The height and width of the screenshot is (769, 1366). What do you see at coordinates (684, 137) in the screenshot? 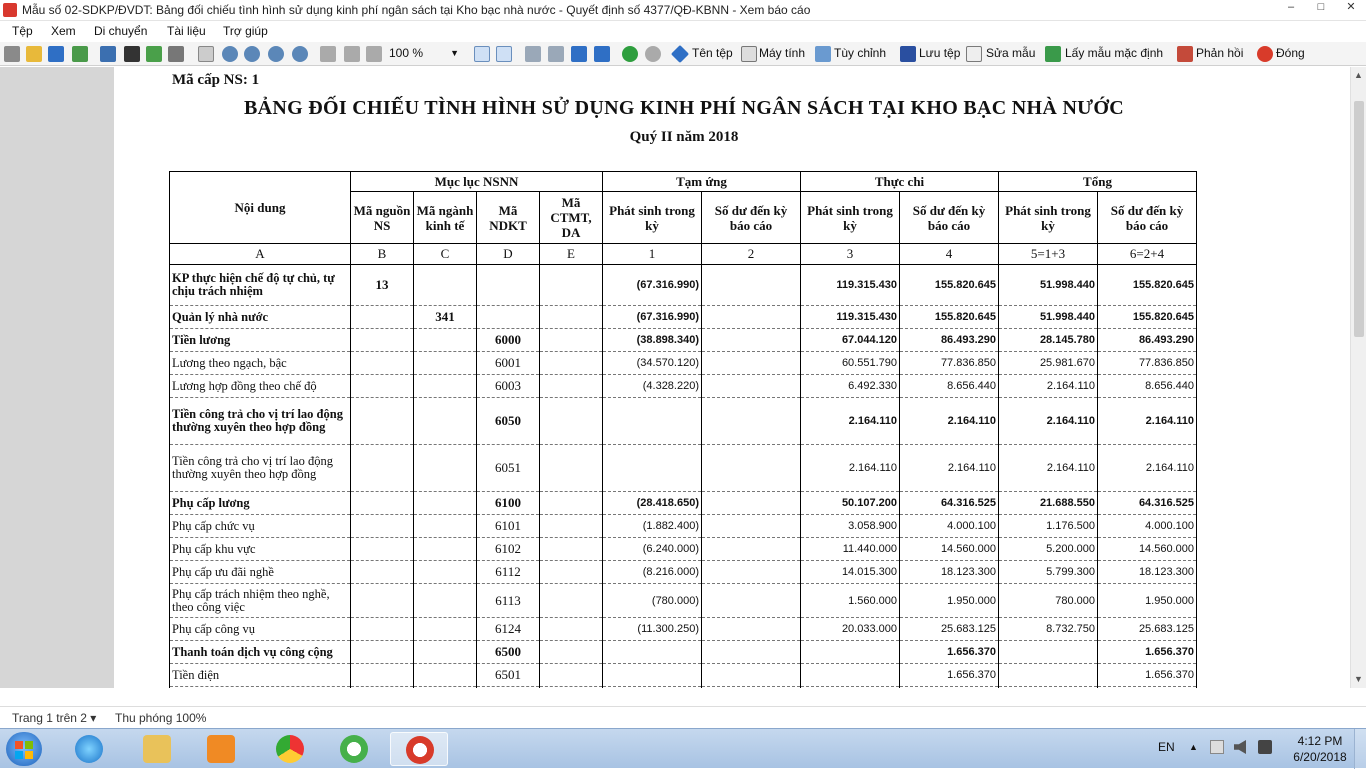
I see `report-subtitle: Quý II năm 2018` at bounding box center [684, 137].